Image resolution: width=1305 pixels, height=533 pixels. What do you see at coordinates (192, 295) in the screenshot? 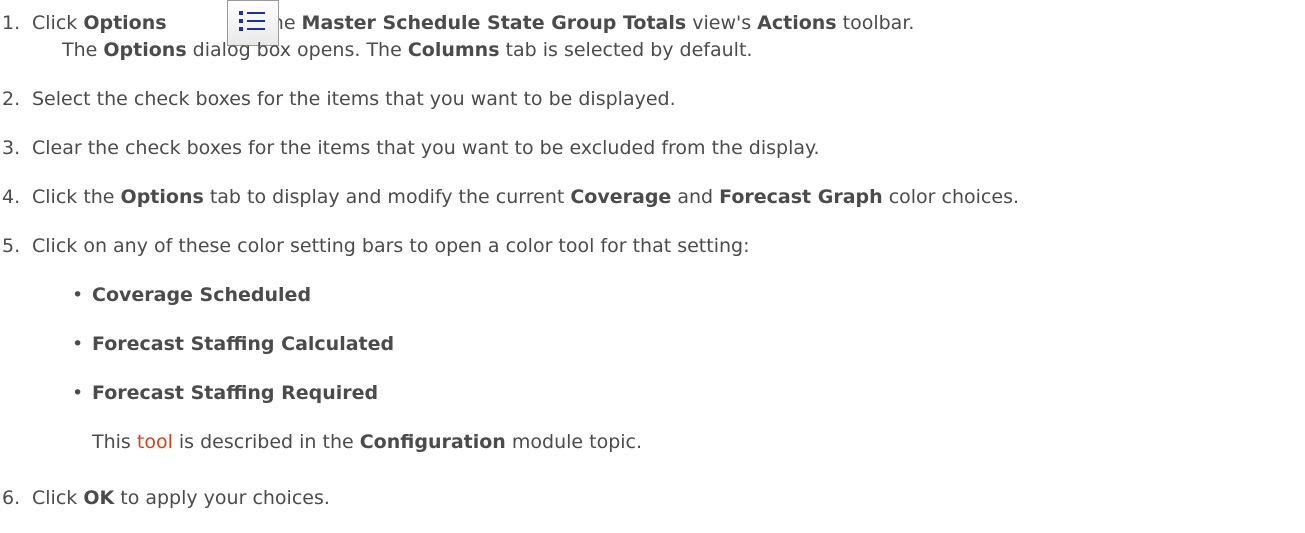
I see `bullet-coverage-scheduled: • Coverage Scheduled` at bounding box center [192, 295].